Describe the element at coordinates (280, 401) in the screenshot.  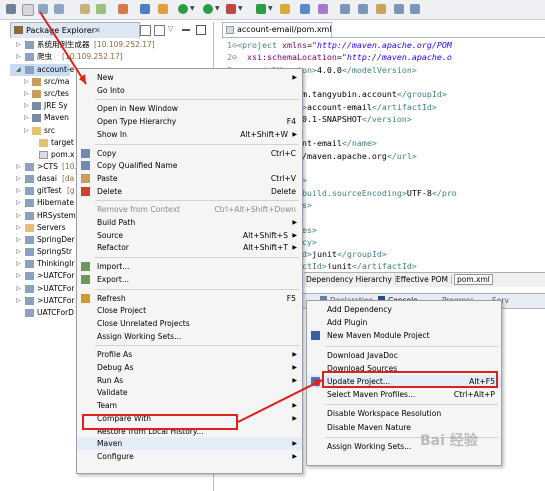
I see `arrow-to-update` at that location.